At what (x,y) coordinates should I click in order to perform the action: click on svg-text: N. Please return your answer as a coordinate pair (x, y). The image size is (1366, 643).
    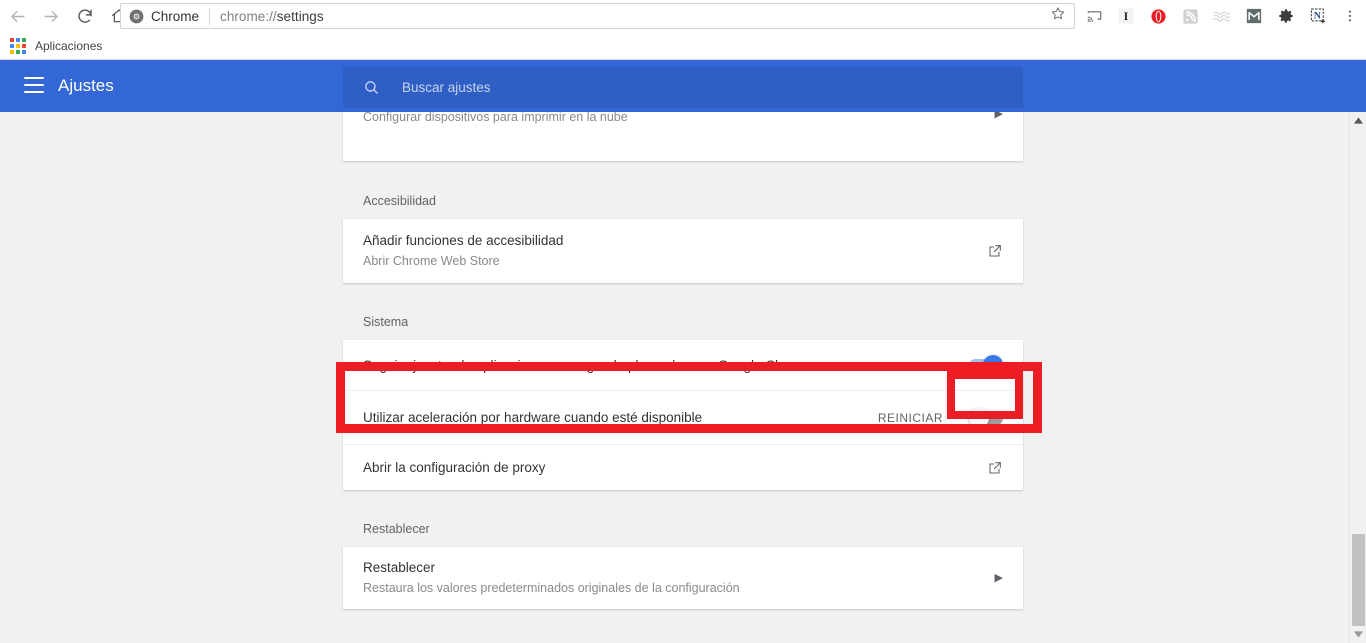
    Looking at the image, I should click on (1316, 15).